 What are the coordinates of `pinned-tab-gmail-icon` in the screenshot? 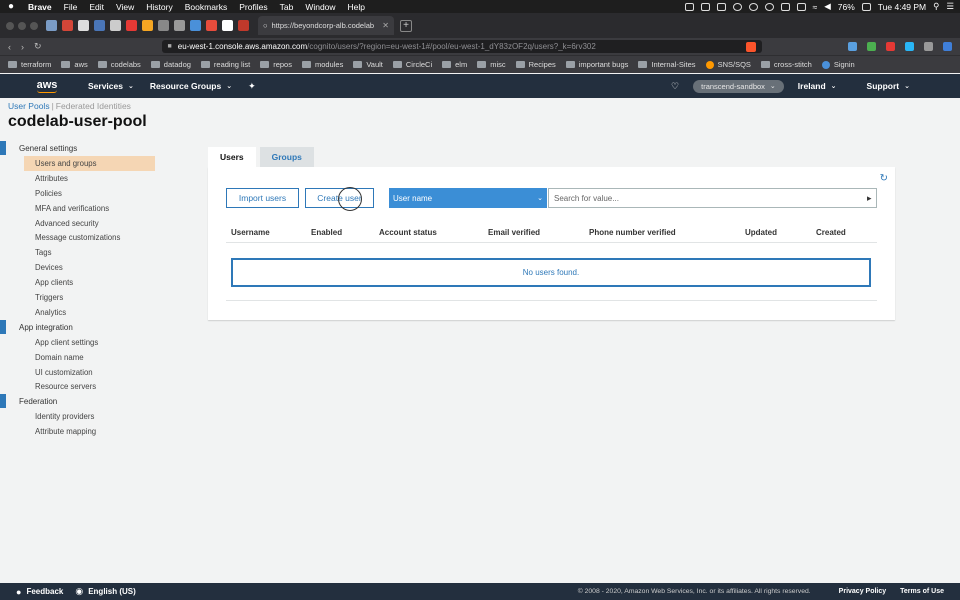 It's located at (67, 25).